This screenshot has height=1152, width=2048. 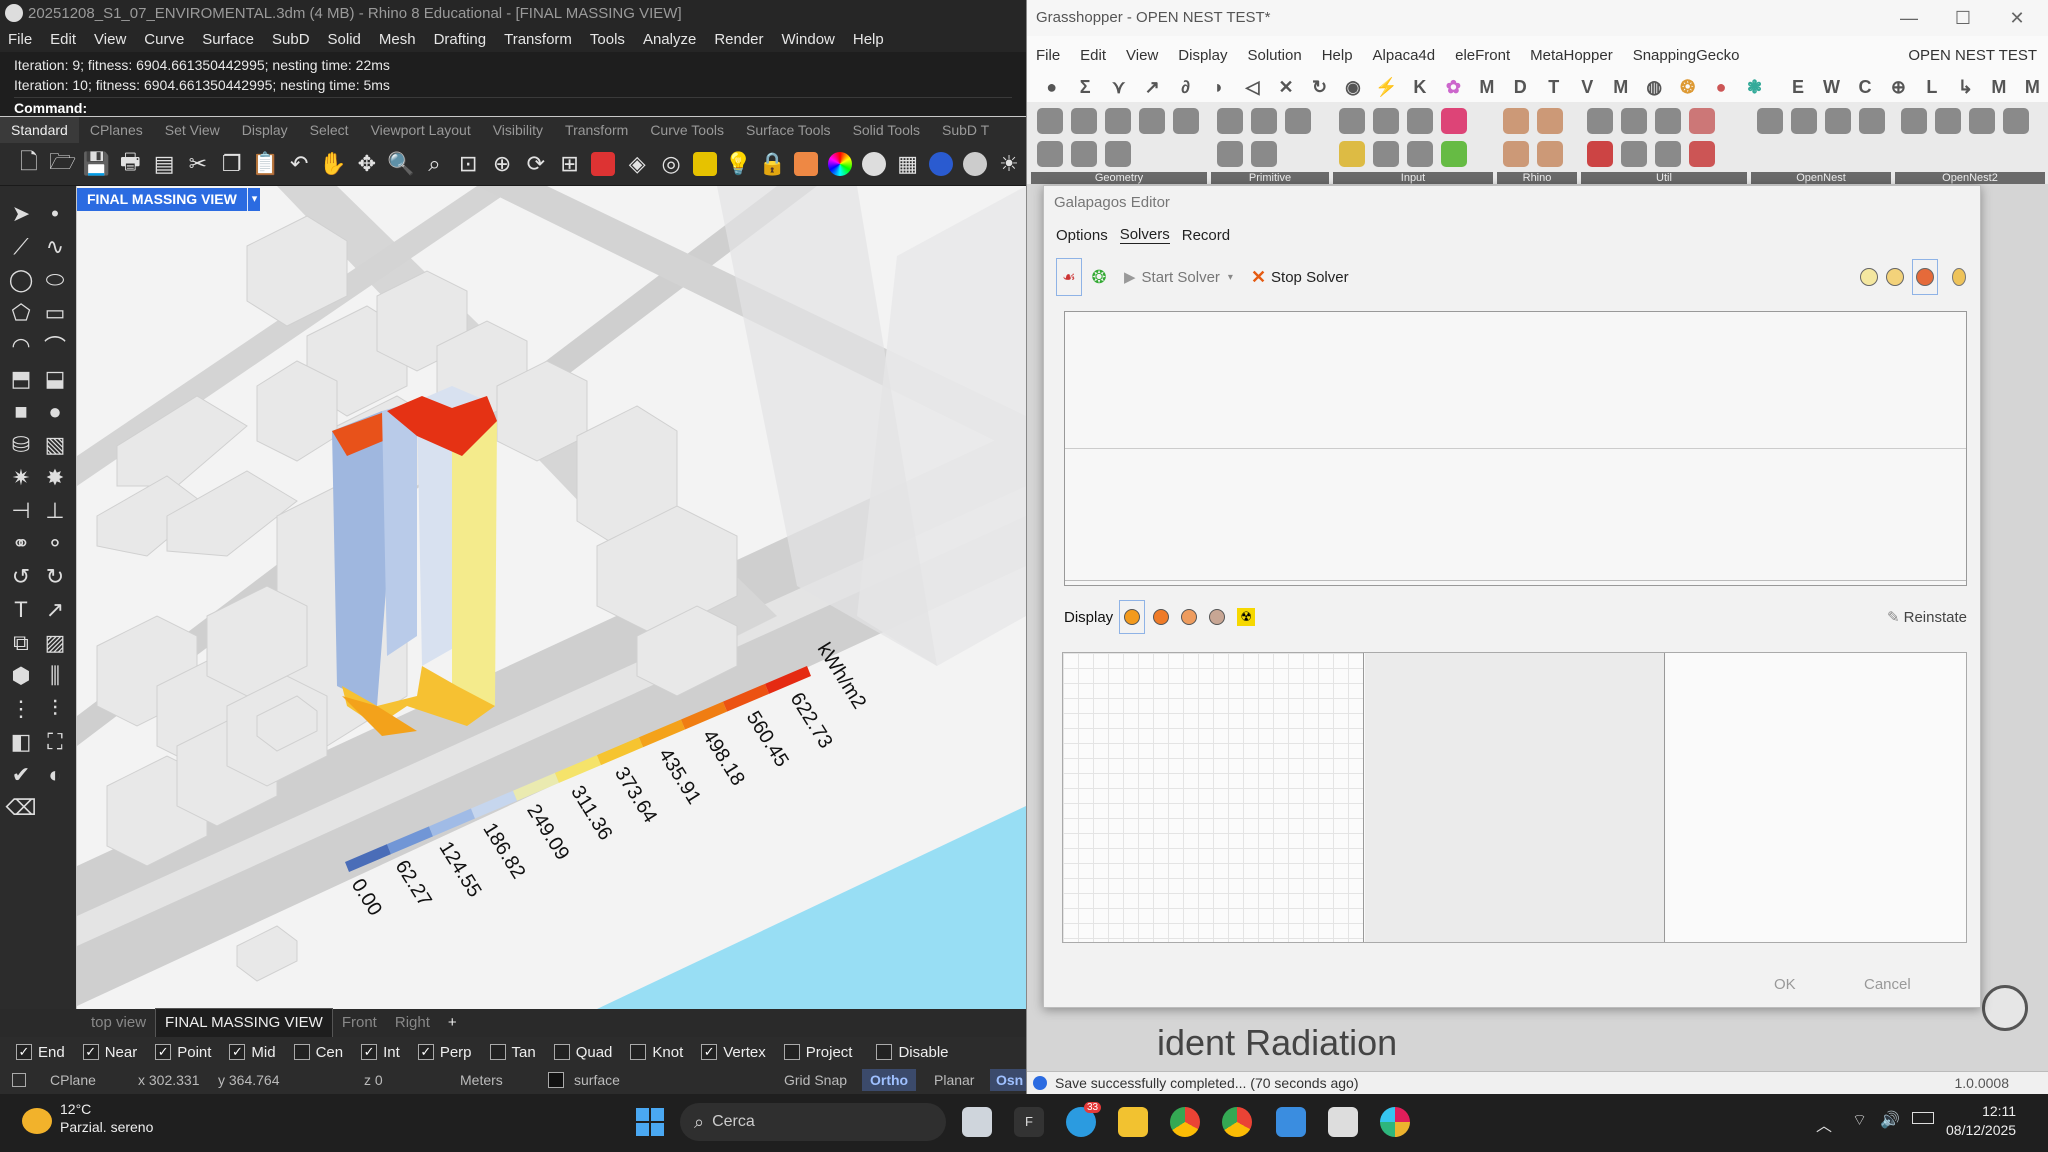 I want to click on taskbar-clock: 12:11 08/12/2025, so click(x=1981, y=1121).